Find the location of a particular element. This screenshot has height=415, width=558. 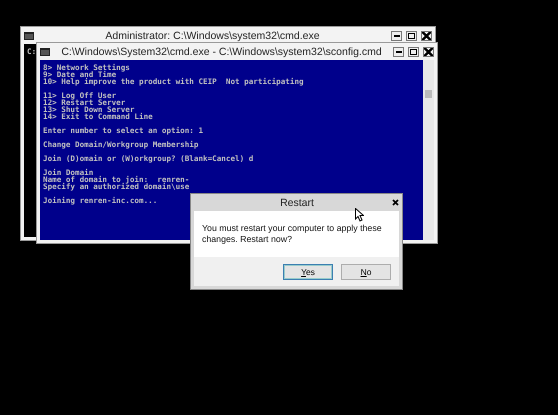

close-icon is located at coordinates (395, 202).